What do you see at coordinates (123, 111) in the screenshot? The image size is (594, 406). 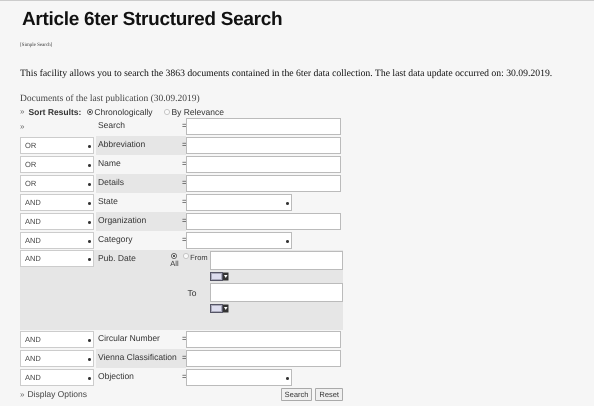 I see `radio-label: Chronologically` at bounding box center [123, 111].